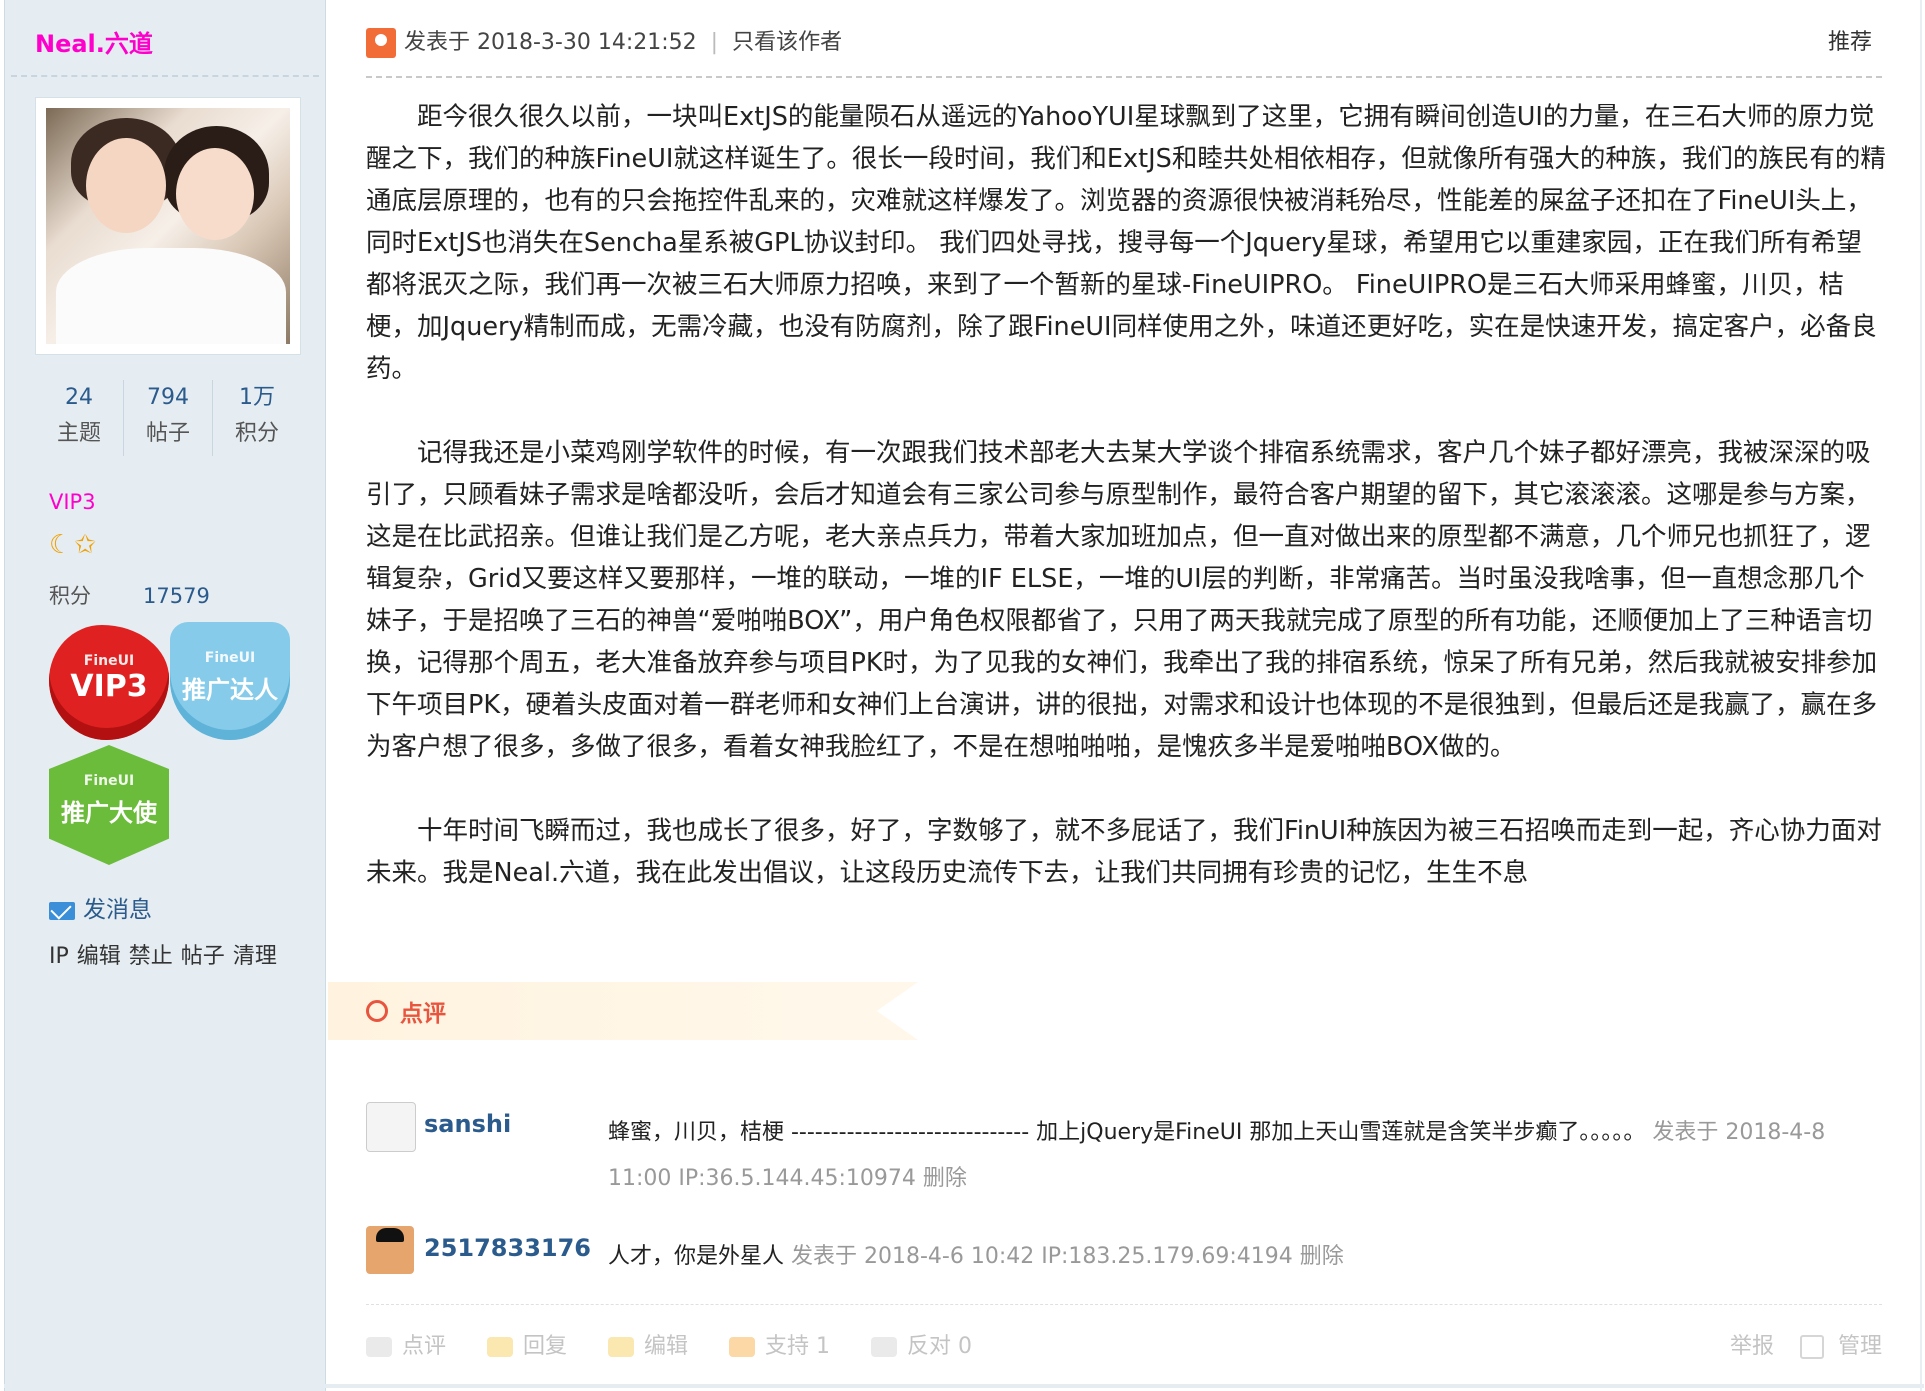 The height and width of the screenshot is (1391, 1925). I want to click on avatar-image, so click(168, 226).